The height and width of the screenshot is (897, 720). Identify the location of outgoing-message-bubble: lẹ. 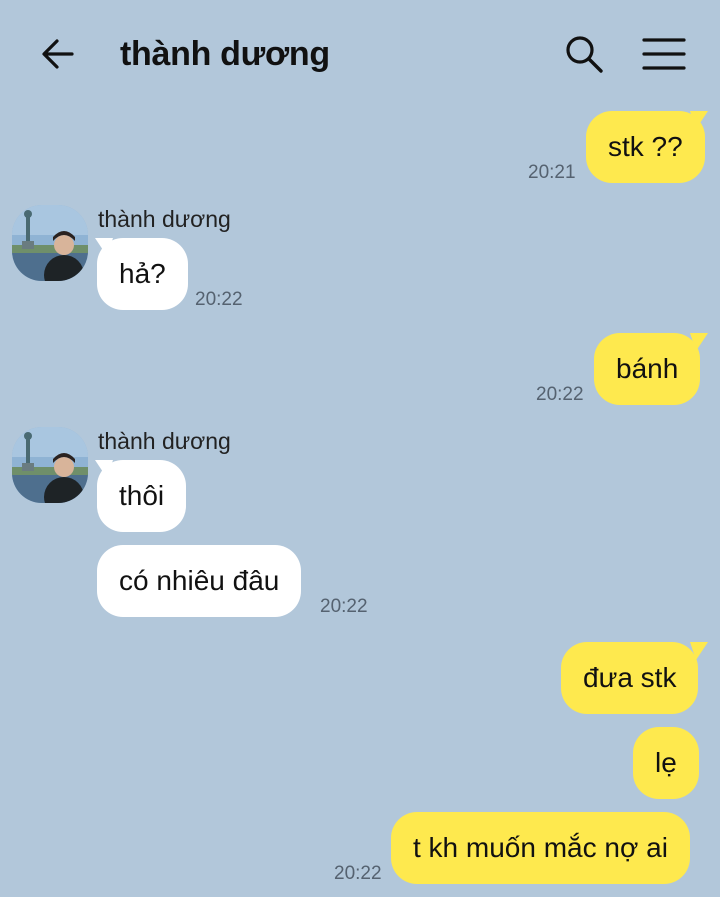
(666, 763).